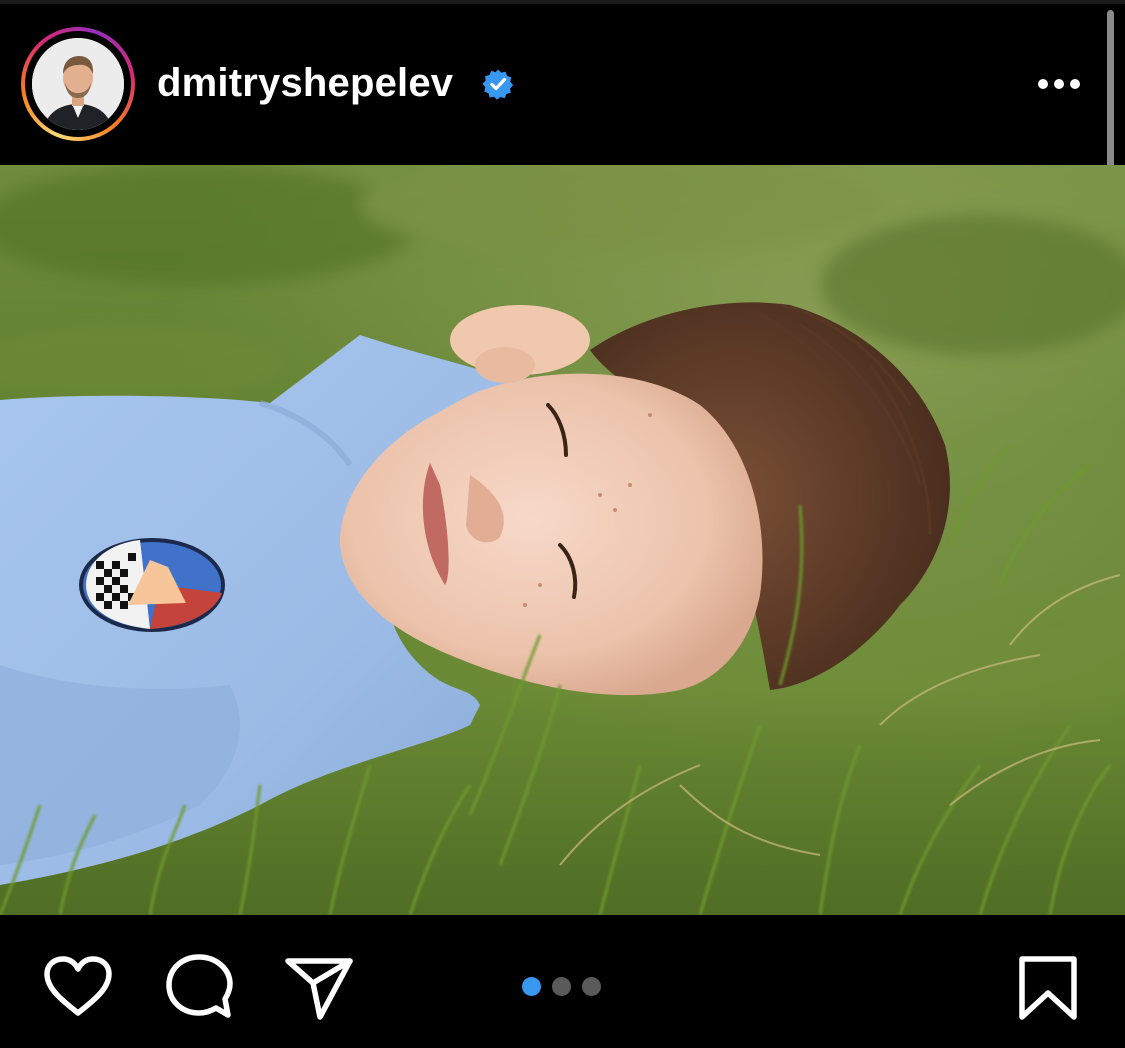 The width and height of the screenshot is (1125, 1048). I want to click on avatar-photo, so click(78, 84).